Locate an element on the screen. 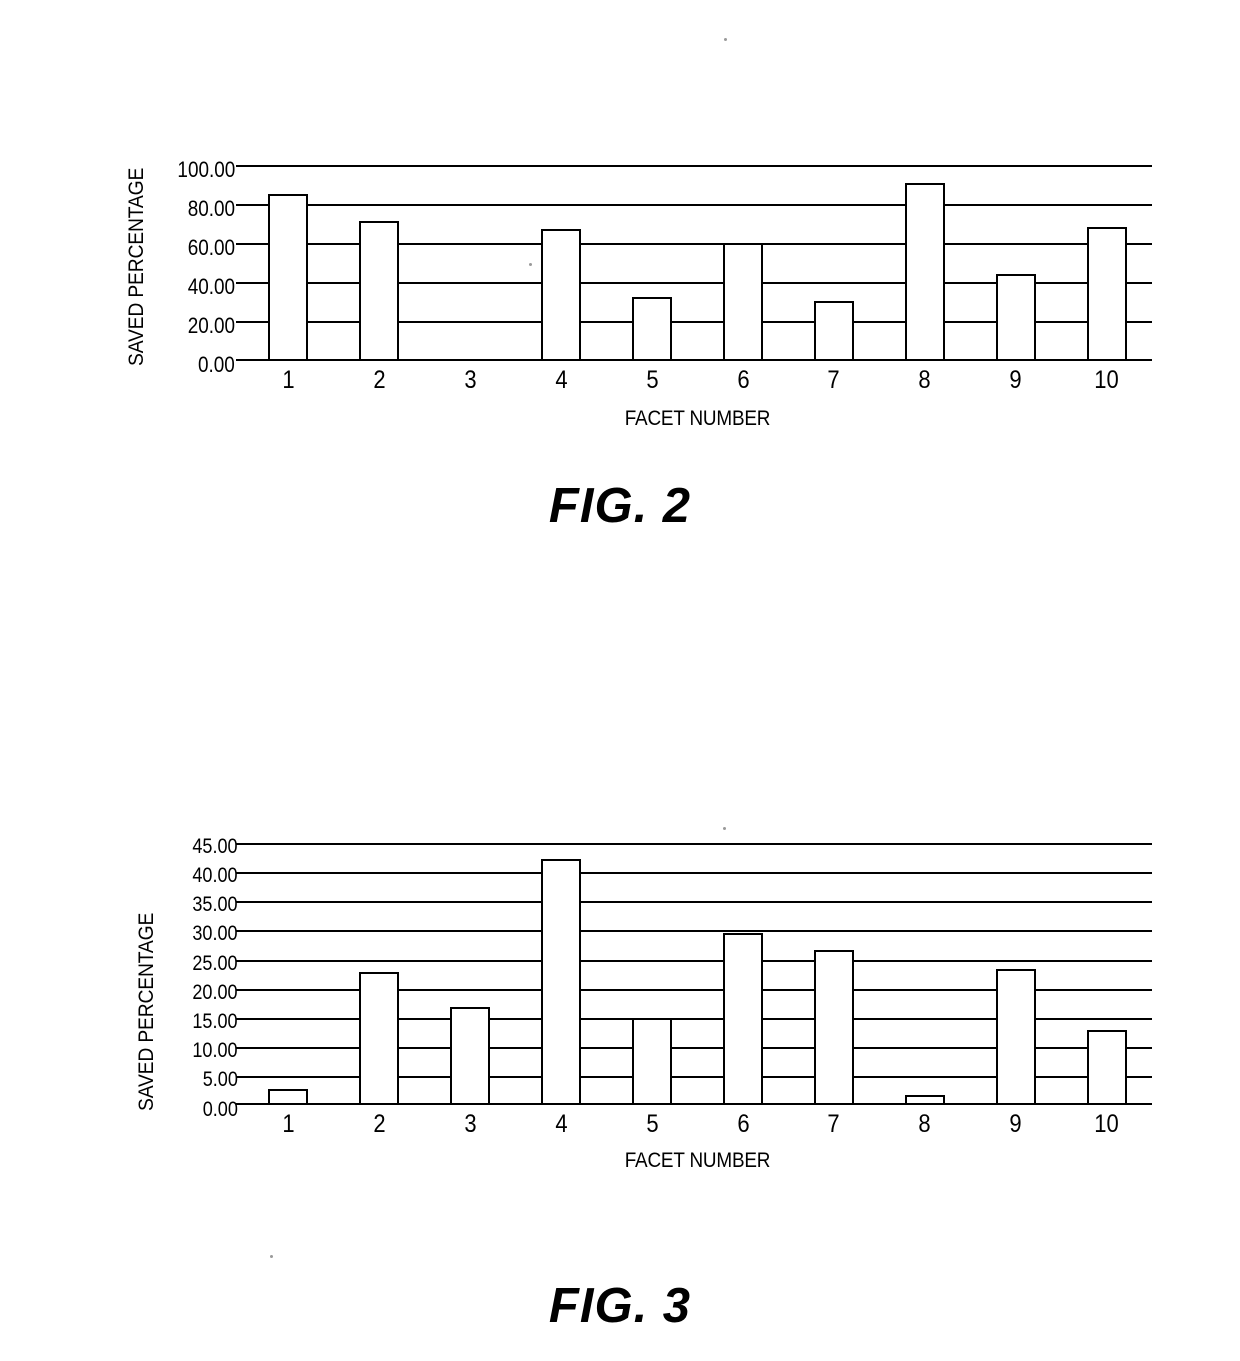 Image resolution: width=1240 pixels, height=1361 pixels. y-tick-label: 35.00 is located at coordinates (215, 904).